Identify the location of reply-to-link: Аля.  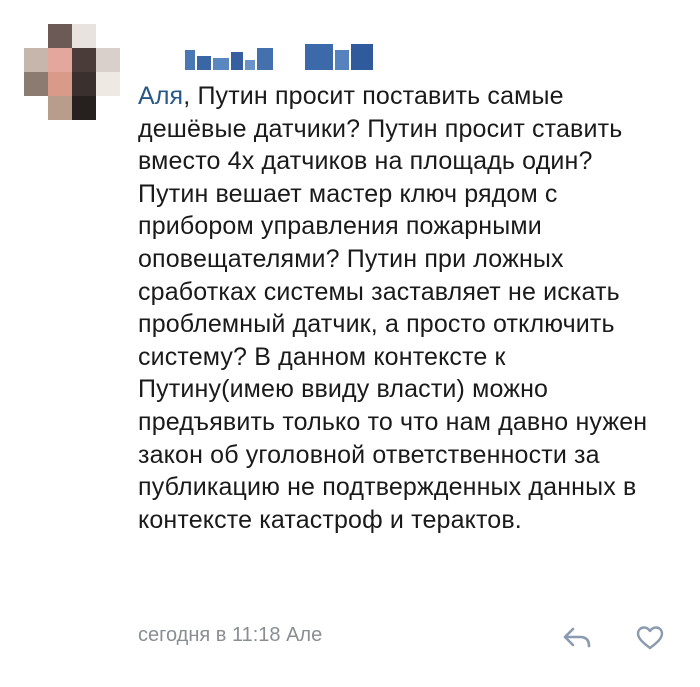
(160, 96).